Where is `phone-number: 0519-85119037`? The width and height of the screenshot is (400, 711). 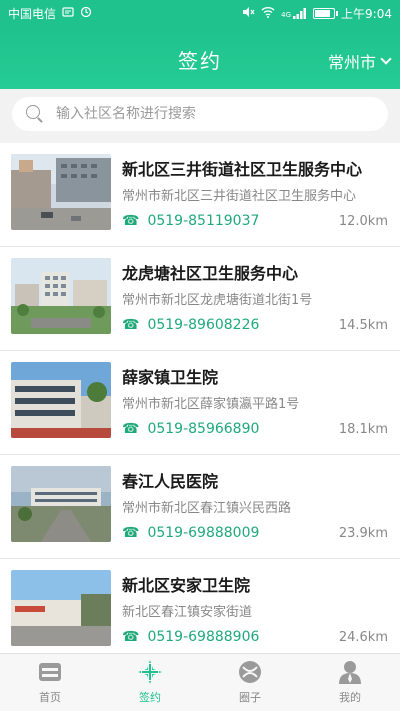 phone-number: 0519-85119037 is located at coordinates (203, 221).